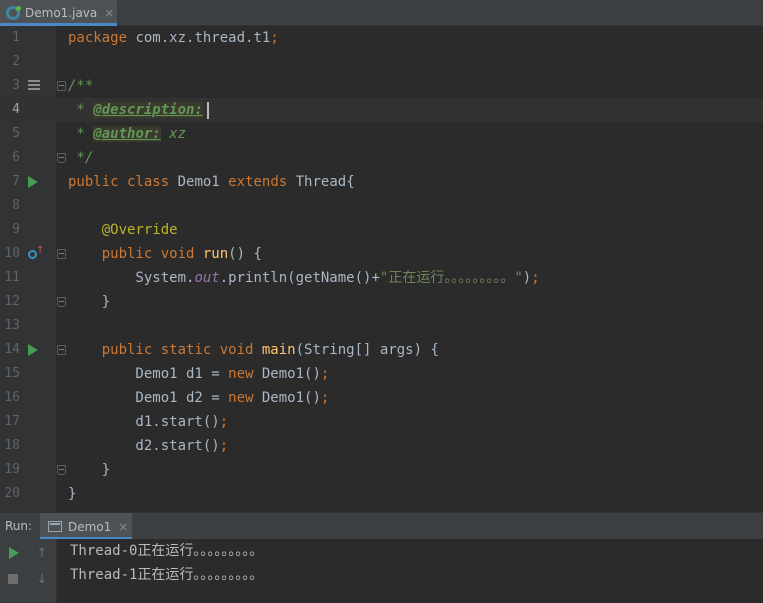 This screenshot has width=763, height=603. Describe the element at coordinates (381, 110) in the screenshot. I see `code-line-4: 4 * @description:` at that location.